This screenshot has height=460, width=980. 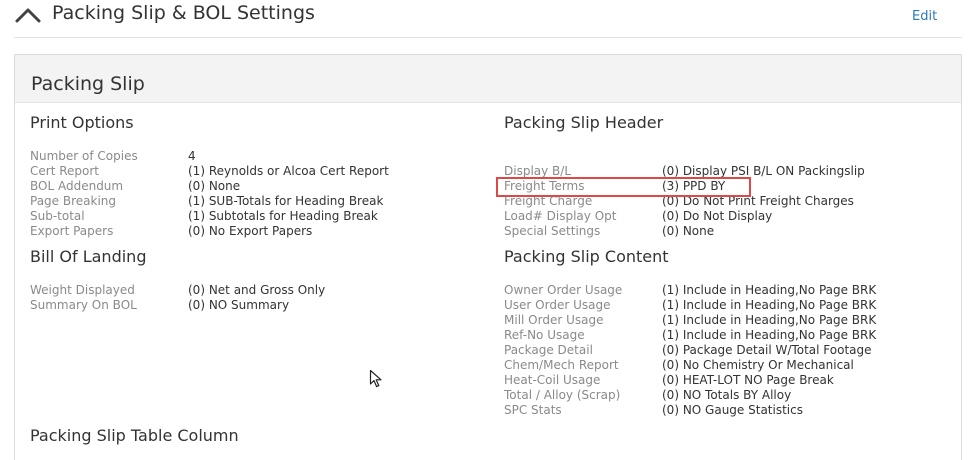 I want to click on setting-value: (0) No Export Papers, so click(x=250, y=231).